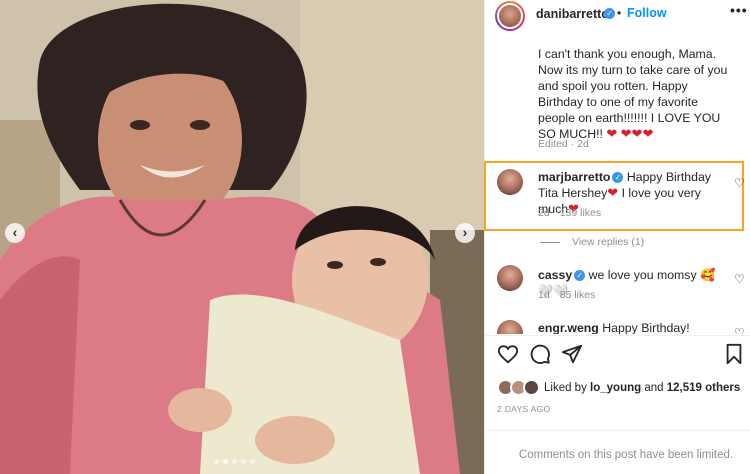 This screenshot has height=474, width=750. I want to click on comment-bubble-icon, so click(540, 354).